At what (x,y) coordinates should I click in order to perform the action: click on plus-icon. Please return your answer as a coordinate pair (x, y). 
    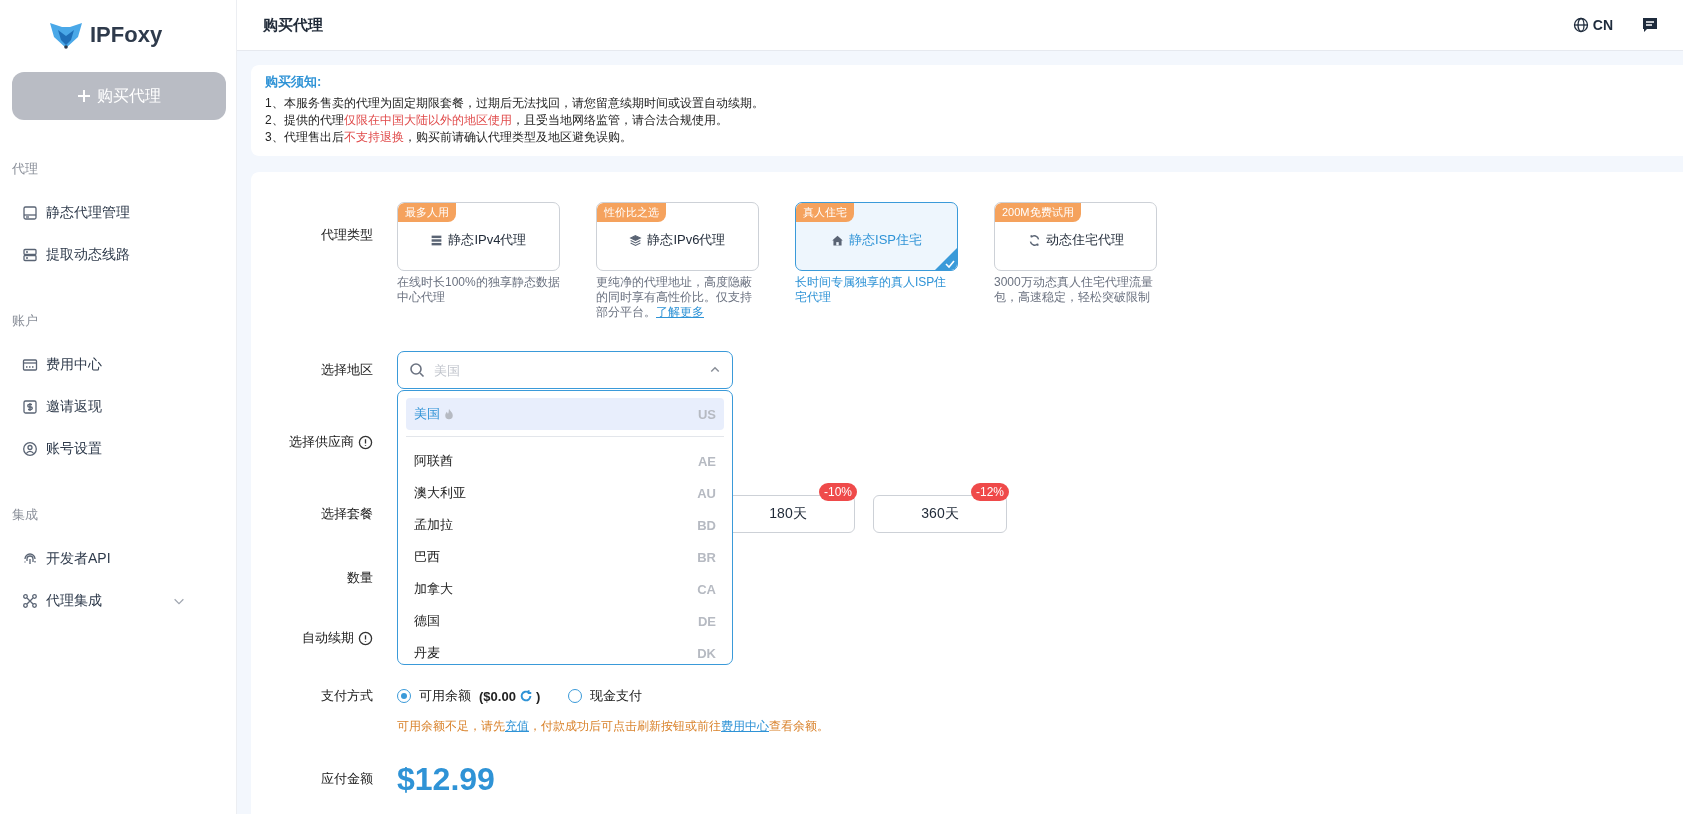
    Looking at the image, I should click on (84, 96).